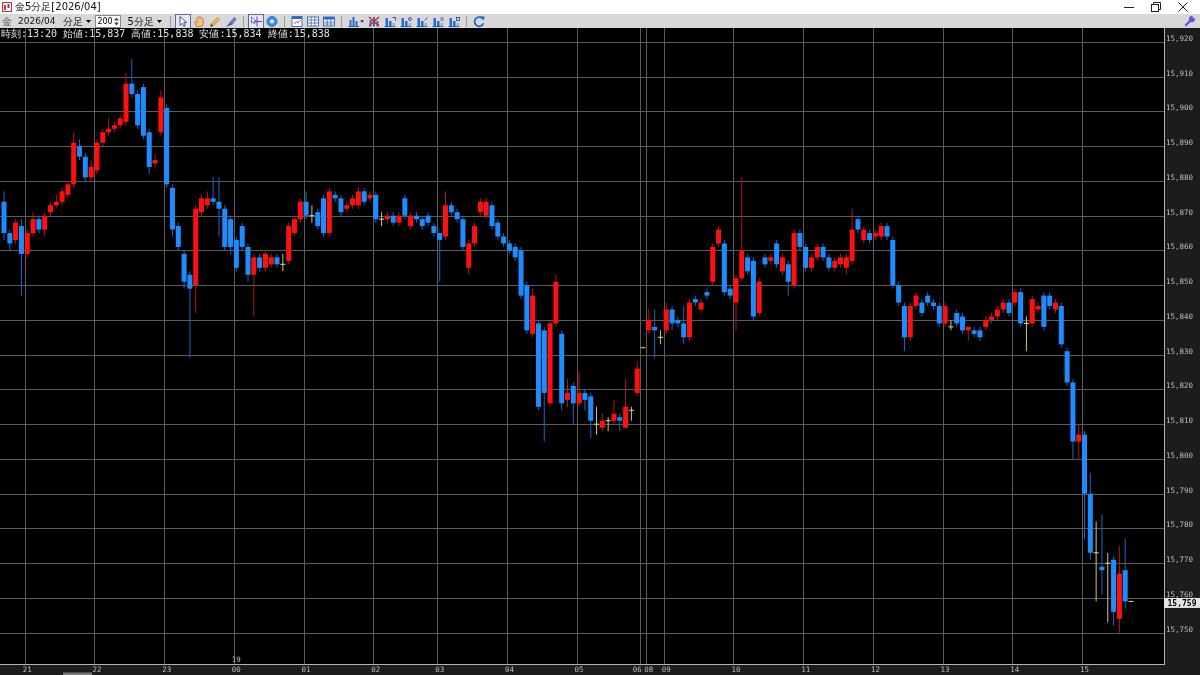 Image resolution: width=1200 pixels, height=675 pixels. Describe the element at coordinates (328, 21) in the screenshot. I see `table-icon` at that location.